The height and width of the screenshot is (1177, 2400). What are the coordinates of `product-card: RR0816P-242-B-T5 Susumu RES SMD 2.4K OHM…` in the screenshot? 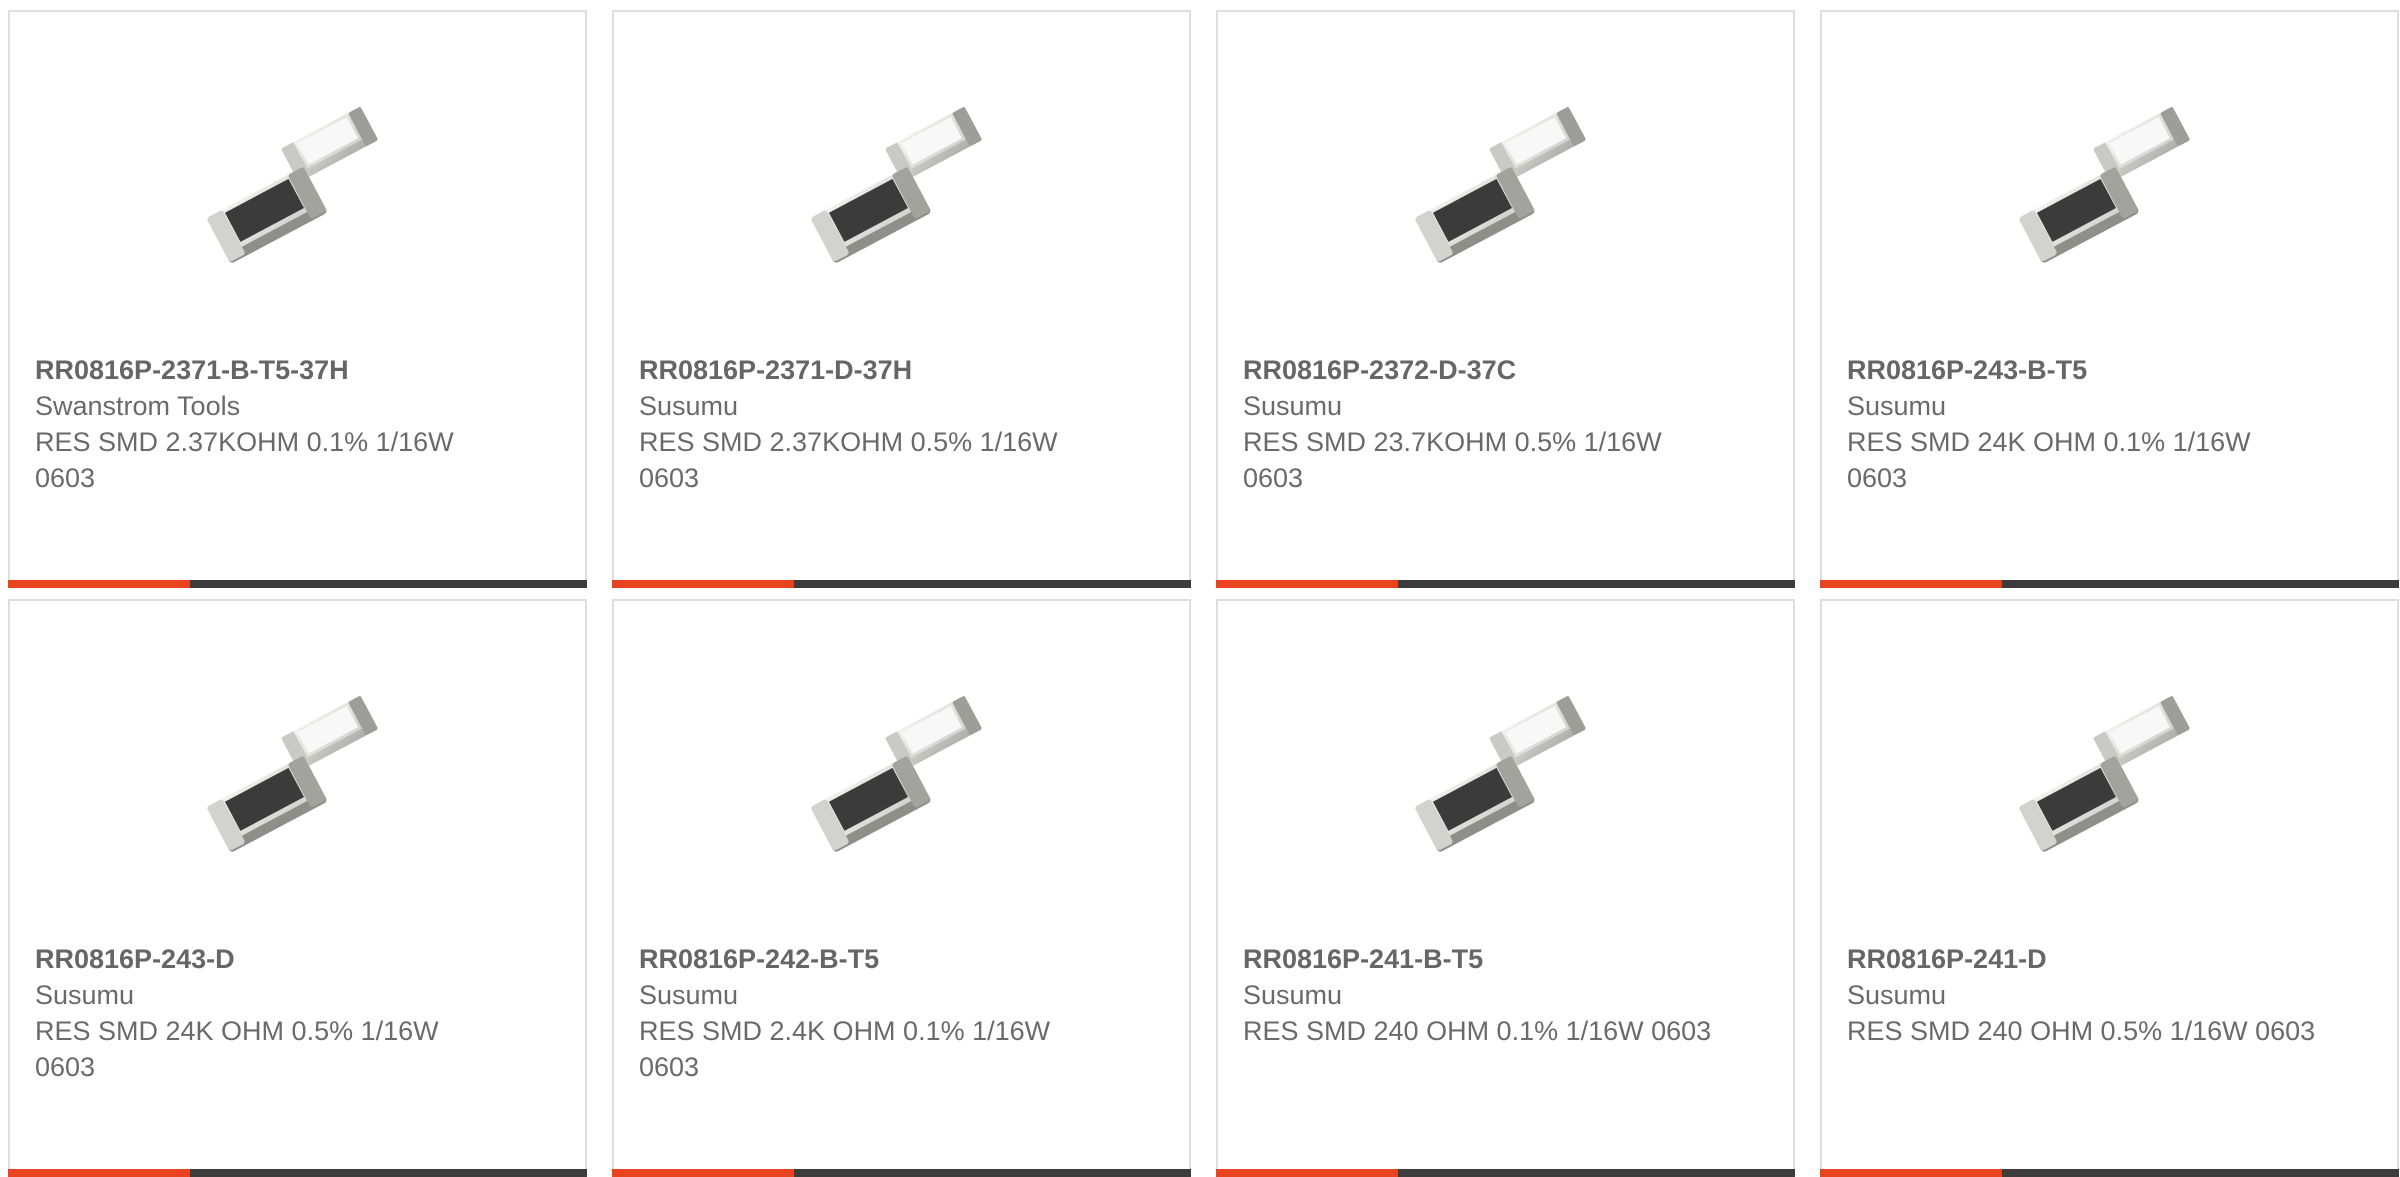 It's located at (901, 888).